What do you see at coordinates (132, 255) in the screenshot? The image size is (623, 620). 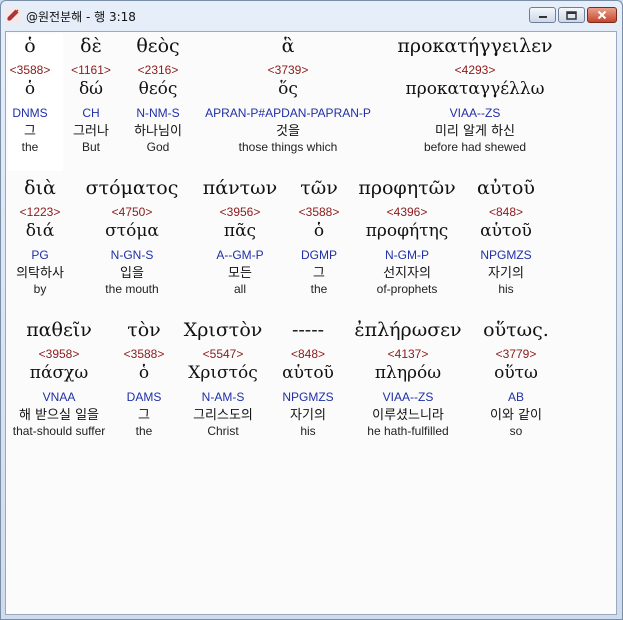 I see `morphology-code: N-GN-S` at bounding box center [132, 255].